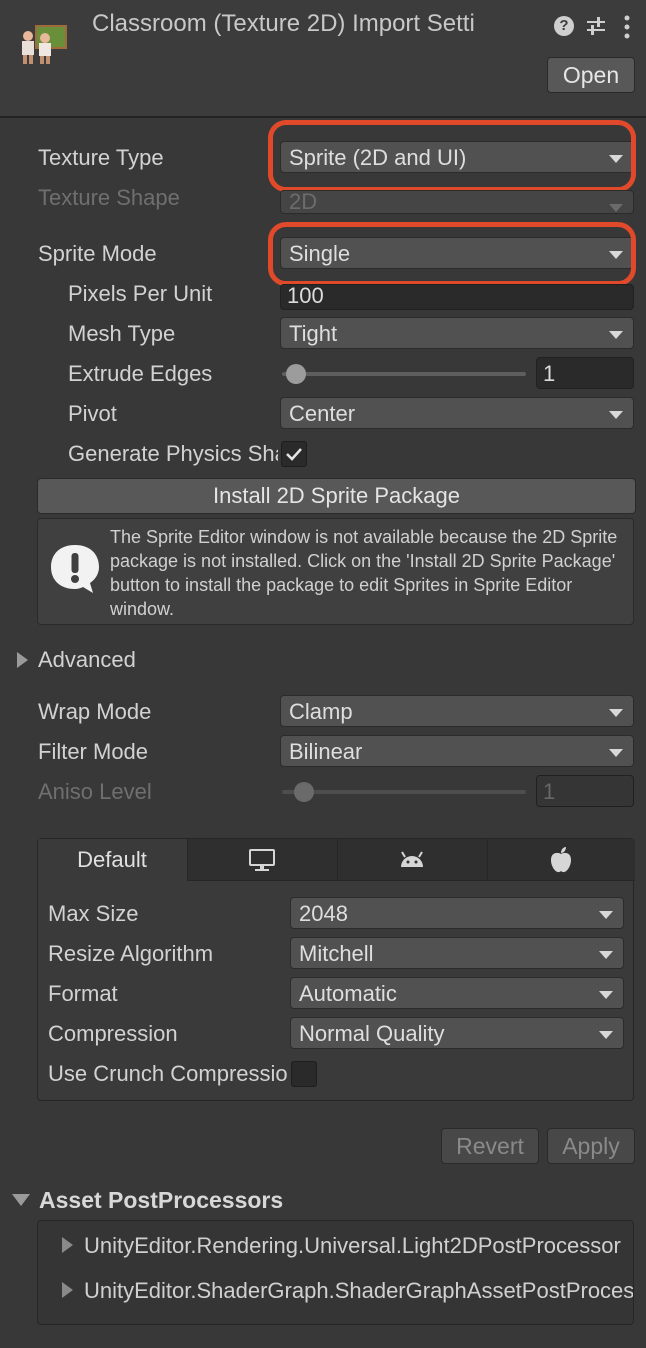 The width and height of the screenshot is (646, 1348). Describe the element at coordinates (457, 1033) in the screenshot. I see `compression-dropdown: Normal Quality` at that location.